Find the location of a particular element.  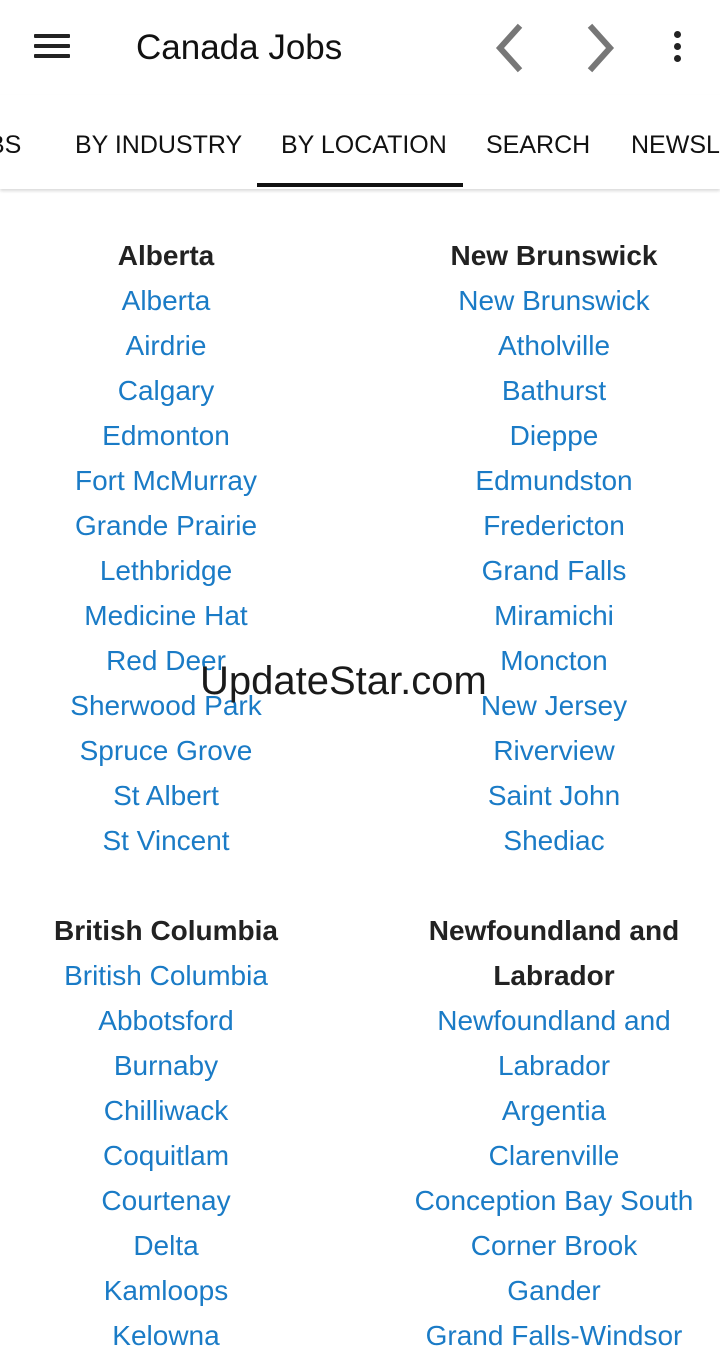

location-link: Alberta is located at coordinates (173, 300).